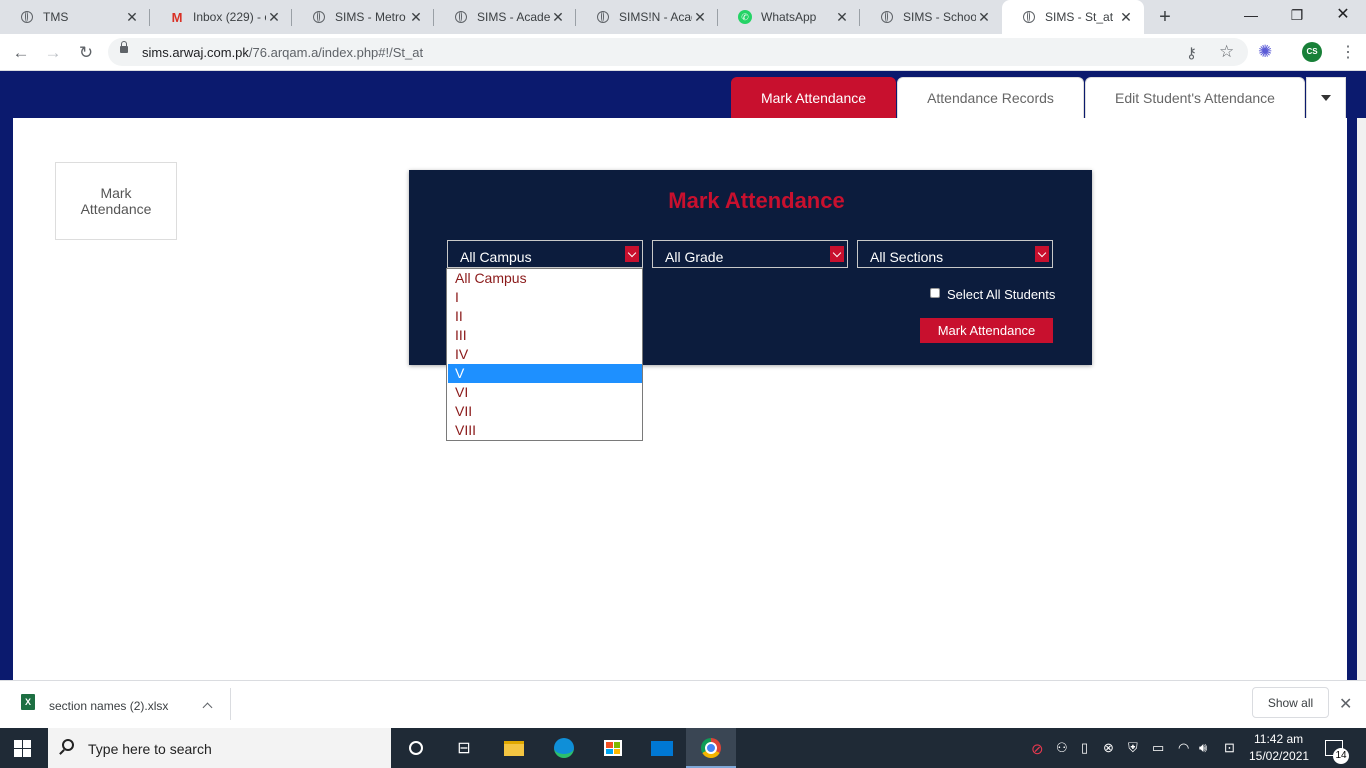 The image size is (1366, 768). Describe the element at coordinates (1203, 748) in the screenshot. I see `volume-icon: 🔊︎` at that location.